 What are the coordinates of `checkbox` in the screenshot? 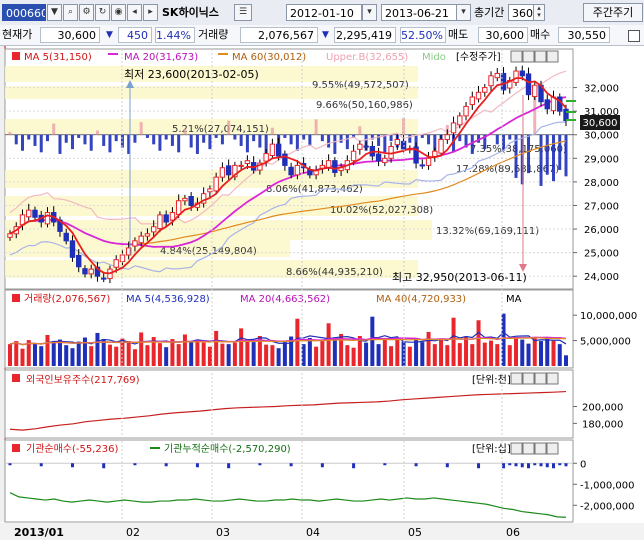 It's located at (634, 36).